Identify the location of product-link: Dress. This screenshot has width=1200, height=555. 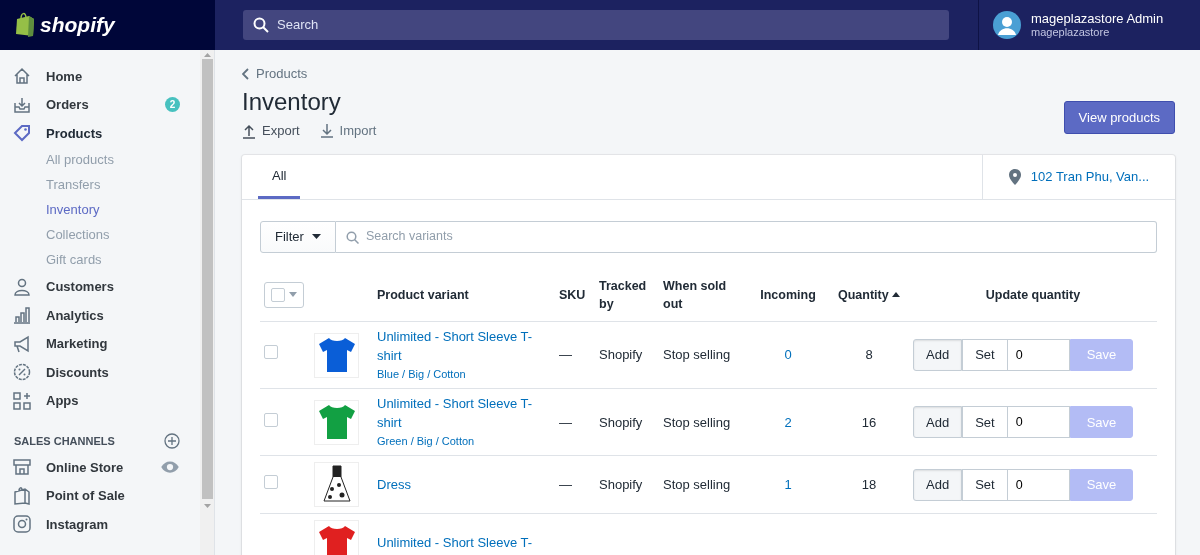
(464, 485).